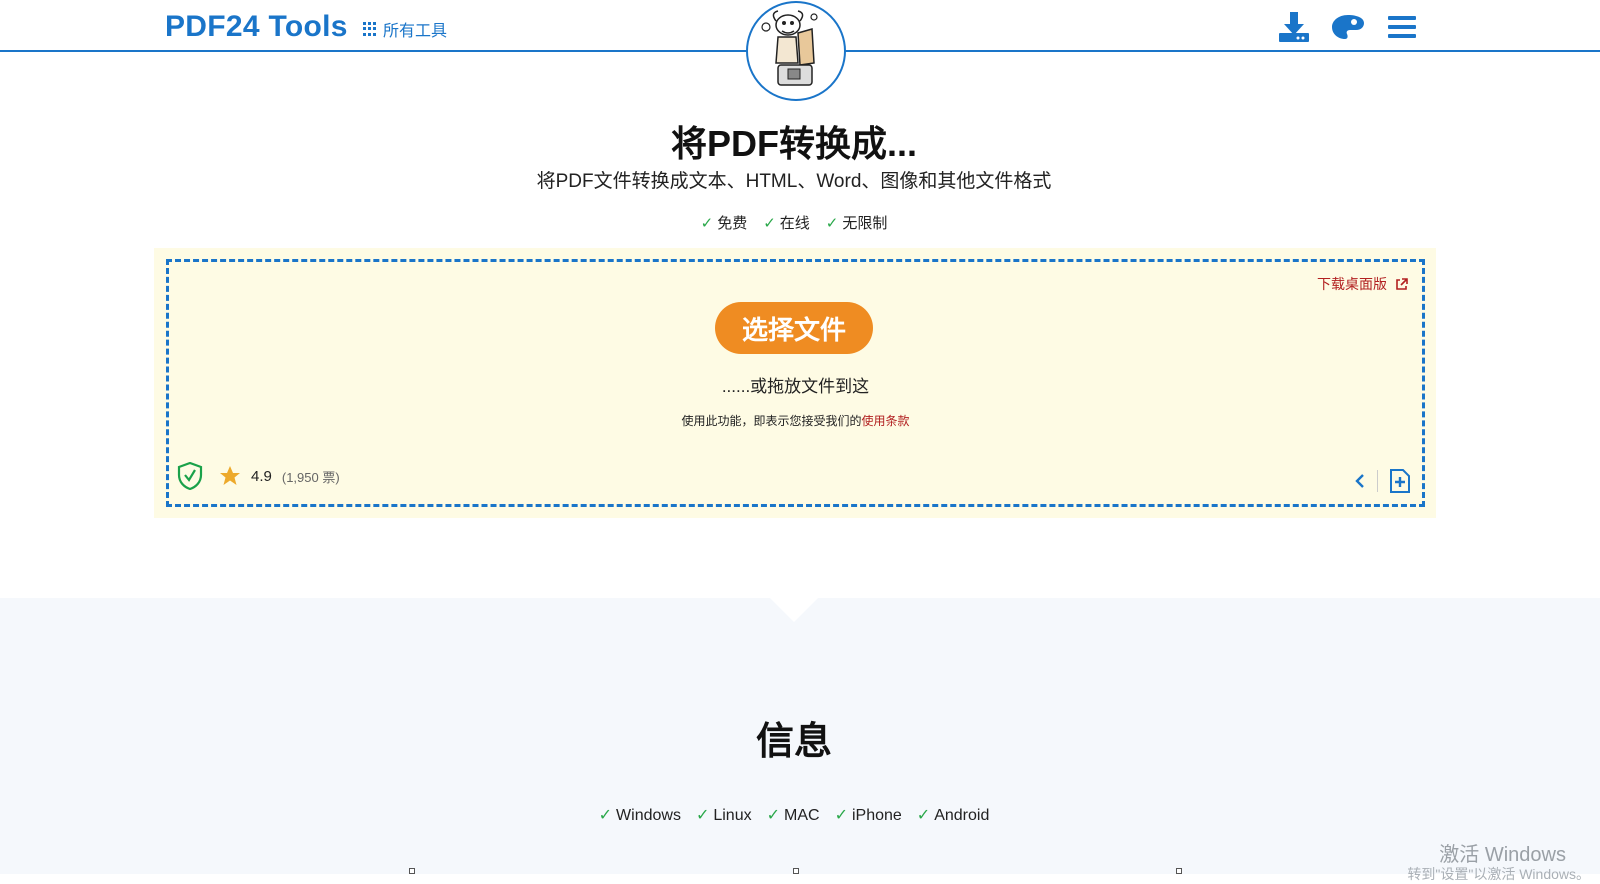 Image resolution: width=1600 pixels, height=884 pixels. I want to click on all-tools-link: 所有工具, so click(405, 29).